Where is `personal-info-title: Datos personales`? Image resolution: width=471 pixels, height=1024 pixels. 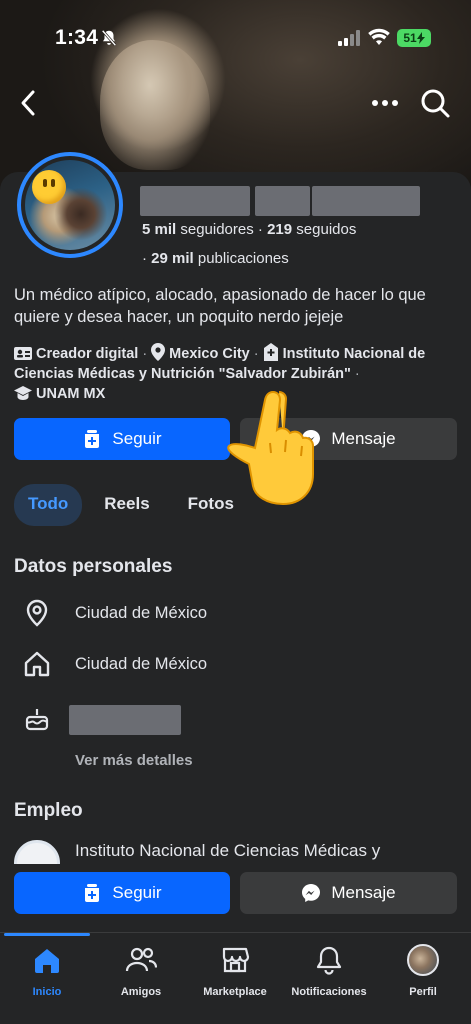 personal-info-title: Datos personales is located at coordinates (93, 566).